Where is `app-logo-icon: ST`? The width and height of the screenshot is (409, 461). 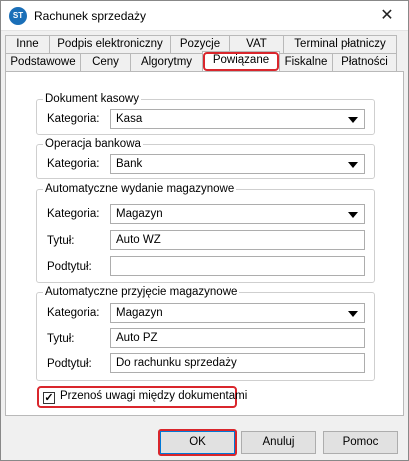 app-logo-icon: ST is located at coordinates (18, 16).